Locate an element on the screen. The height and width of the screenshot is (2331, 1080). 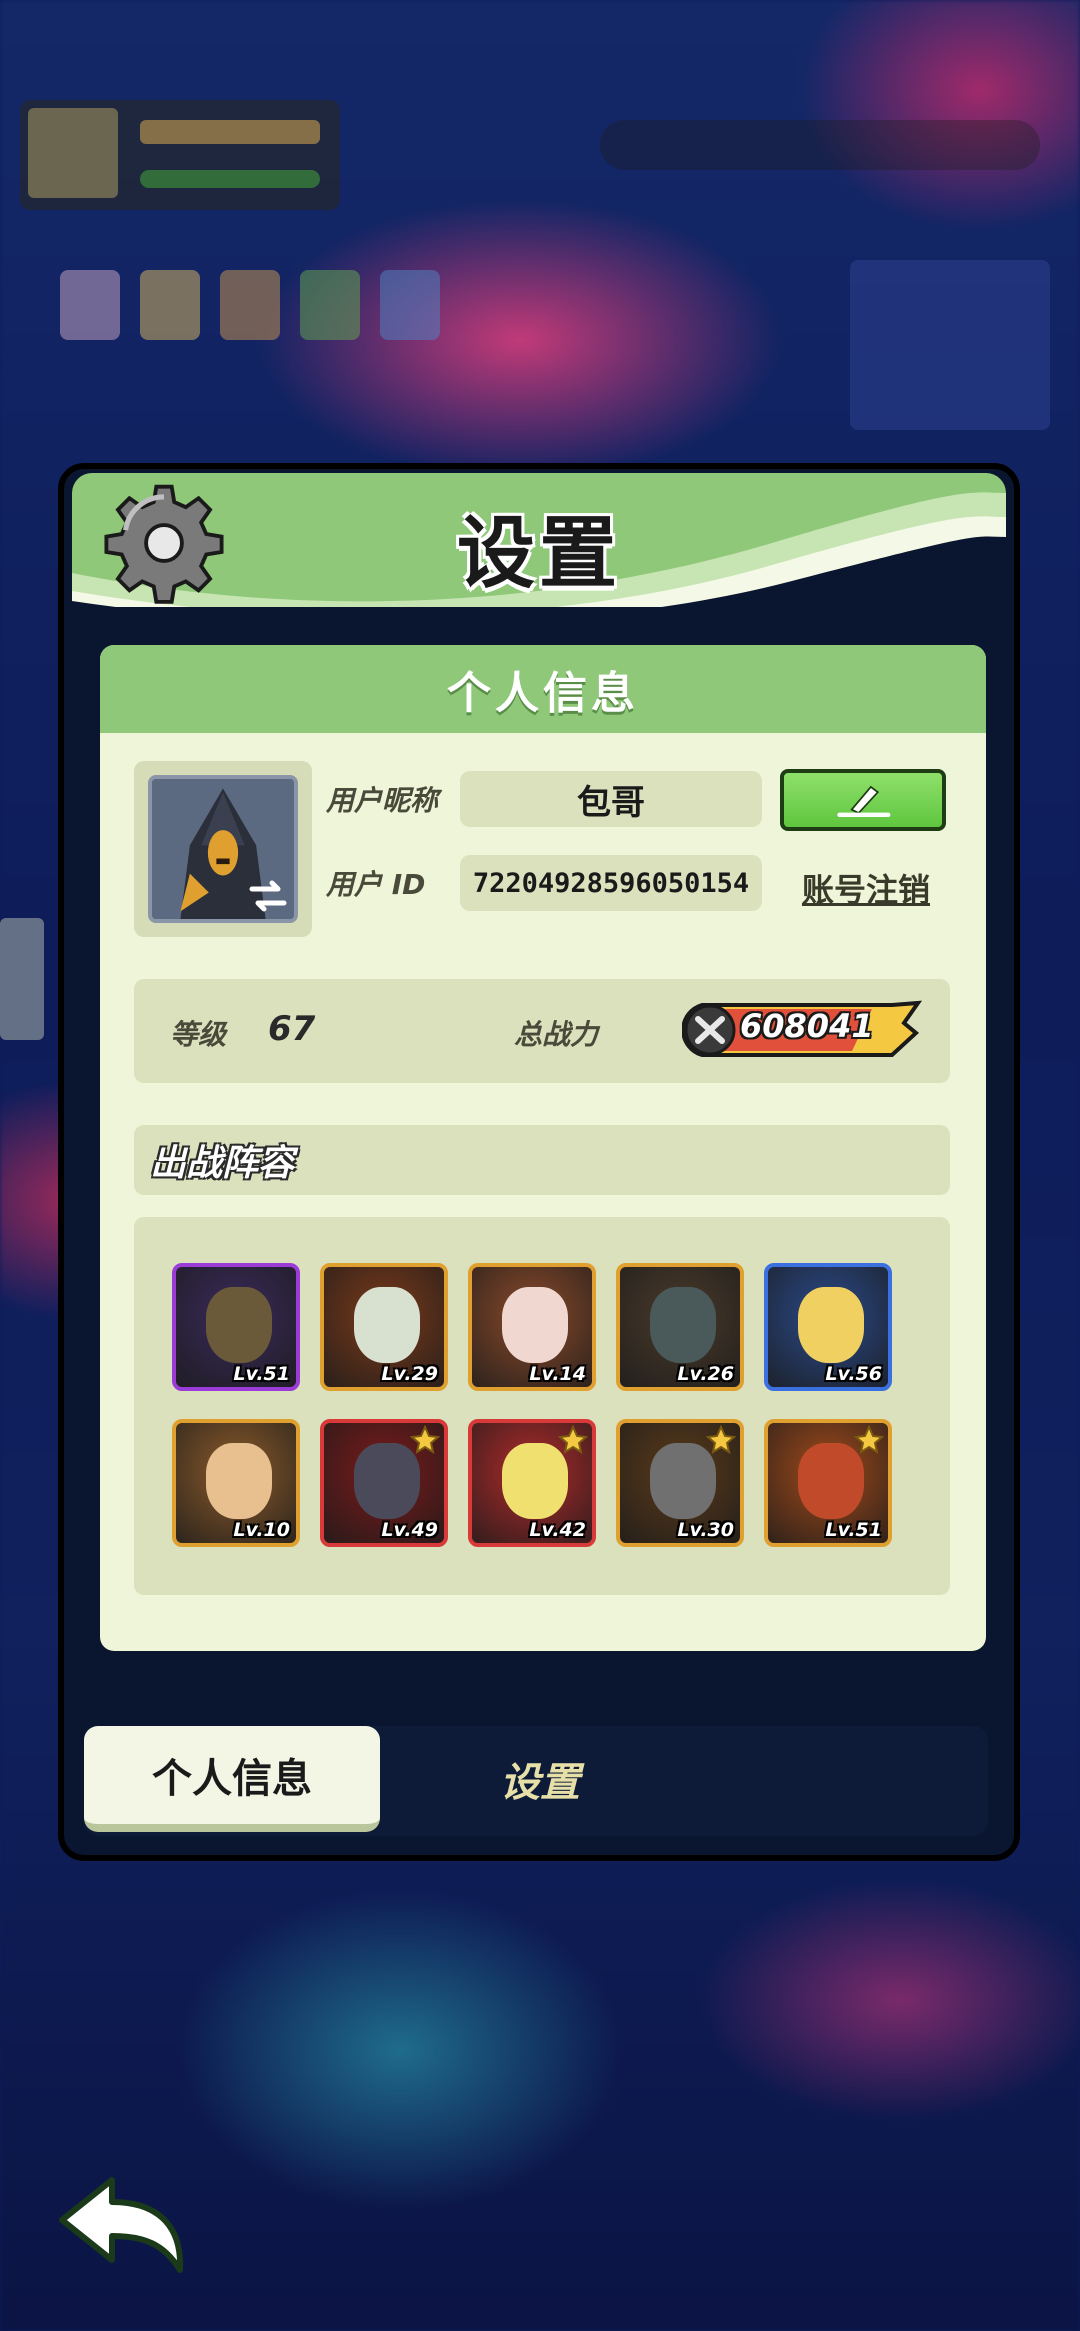
side-device-icon is located at coordinates (22, 979).